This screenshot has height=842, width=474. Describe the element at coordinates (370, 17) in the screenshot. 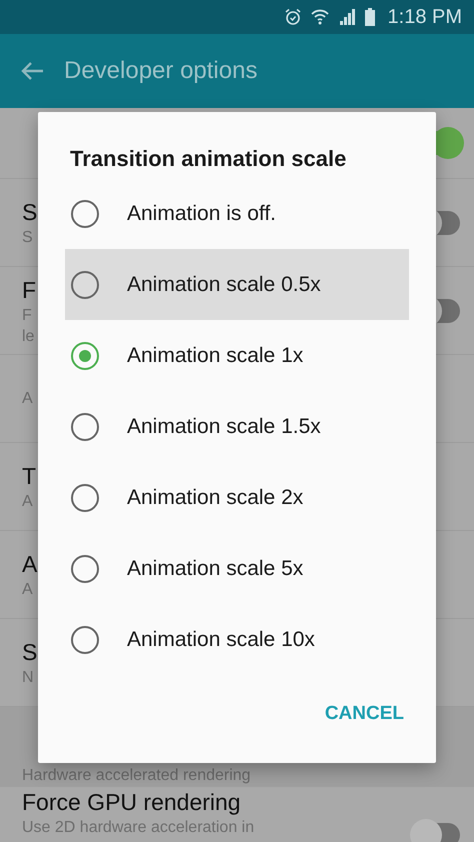

I see `battery-icon` at that location.